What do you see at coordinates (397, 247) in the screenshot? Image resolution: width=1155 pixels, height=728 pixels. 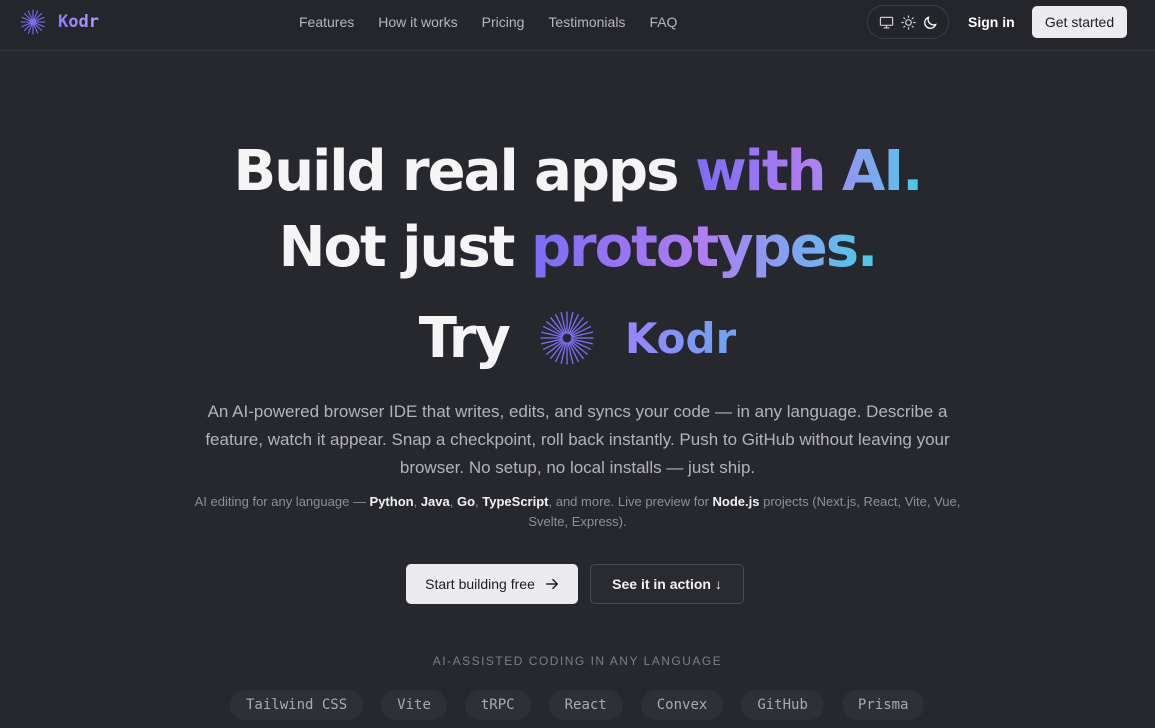 I see `headline-line2-plain: Not just` at bounding box center [397, 247].